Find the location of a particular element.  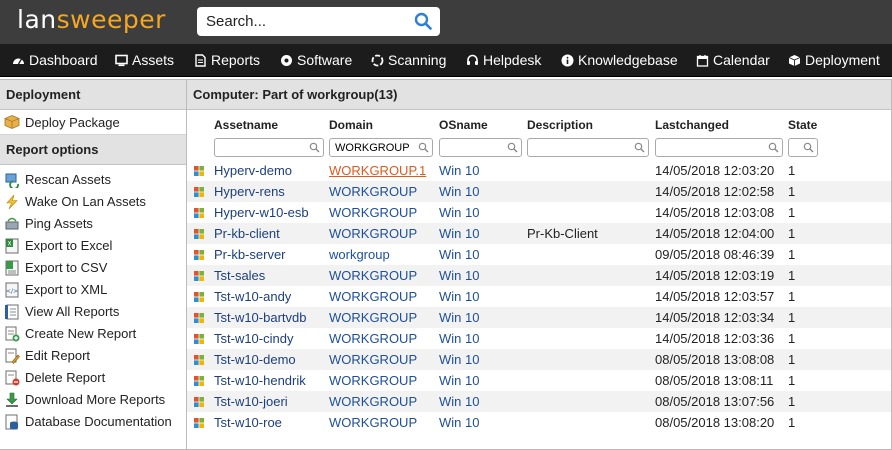

column-header-description: Description is located at coordinates (560, 125).